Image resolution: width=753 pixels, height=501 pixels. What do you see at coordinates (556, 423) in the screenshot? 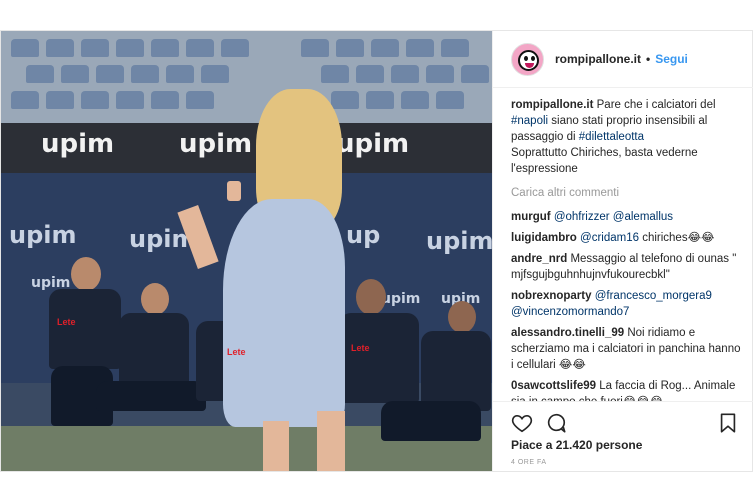
I see `comment-icon` at bounding box center [556, 423].